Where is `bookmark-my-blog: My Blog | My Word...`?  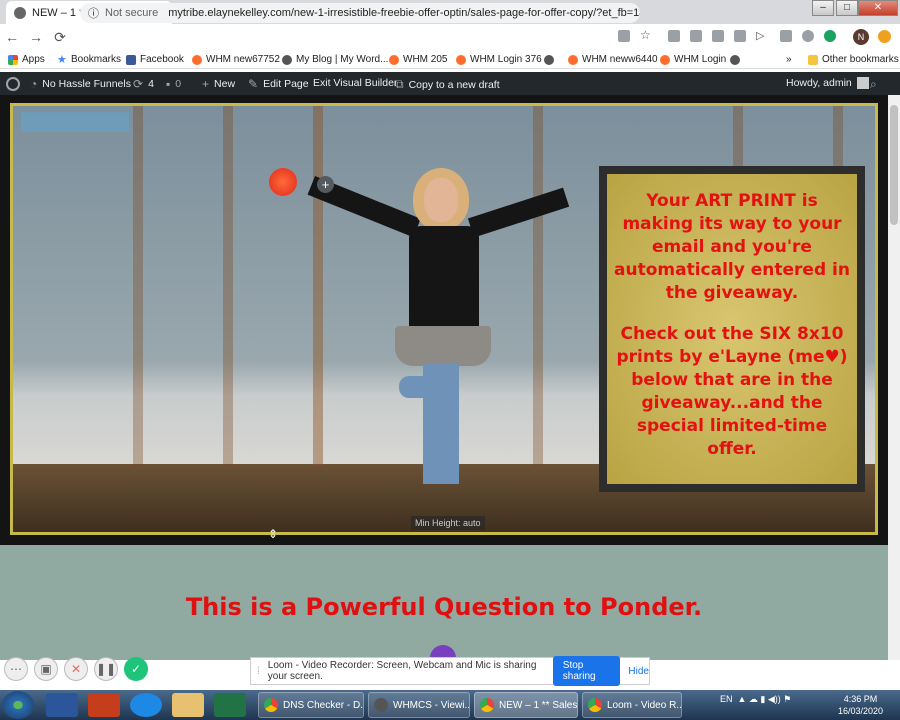
bookmark-my-blog: My Blog | My Word... is located at coordinates (335, 59).